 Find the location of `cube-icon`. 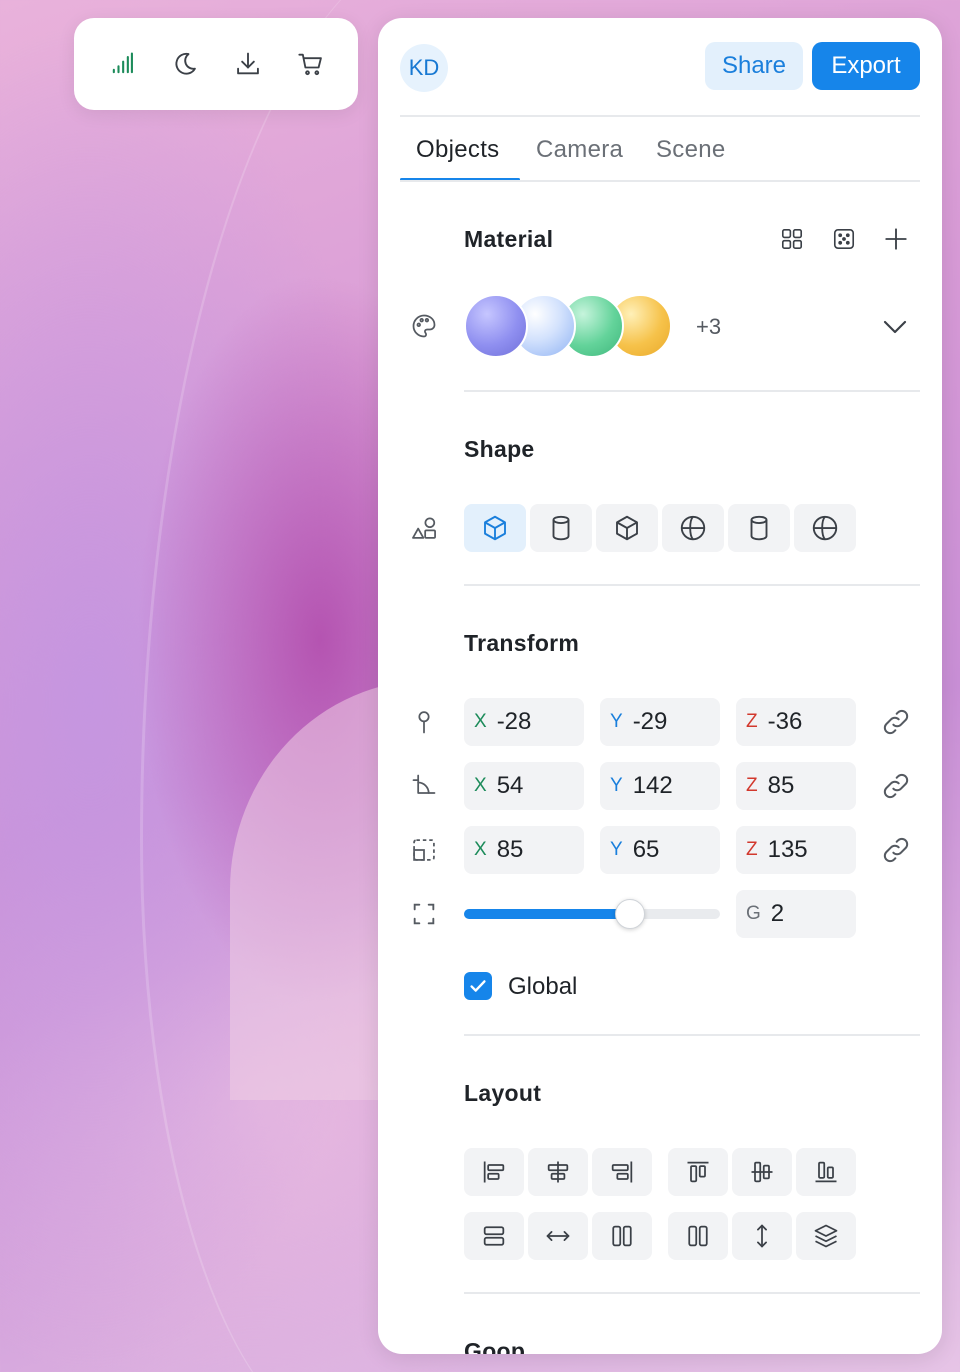

cube-icon is located at coordinates (495, 528).